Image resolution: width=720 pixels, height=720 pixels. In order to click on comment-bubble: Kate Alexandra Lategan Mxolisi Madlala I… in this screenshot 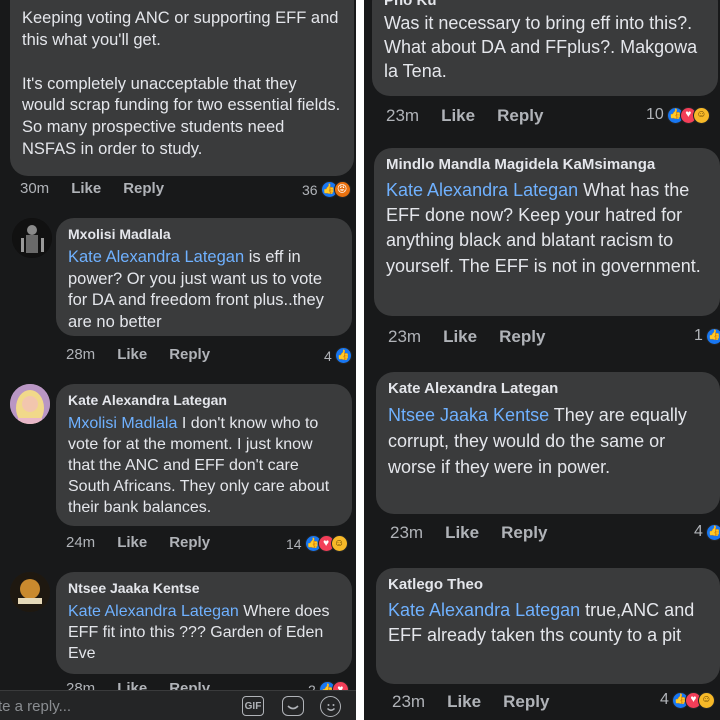, I will do `click(204, 455)`.